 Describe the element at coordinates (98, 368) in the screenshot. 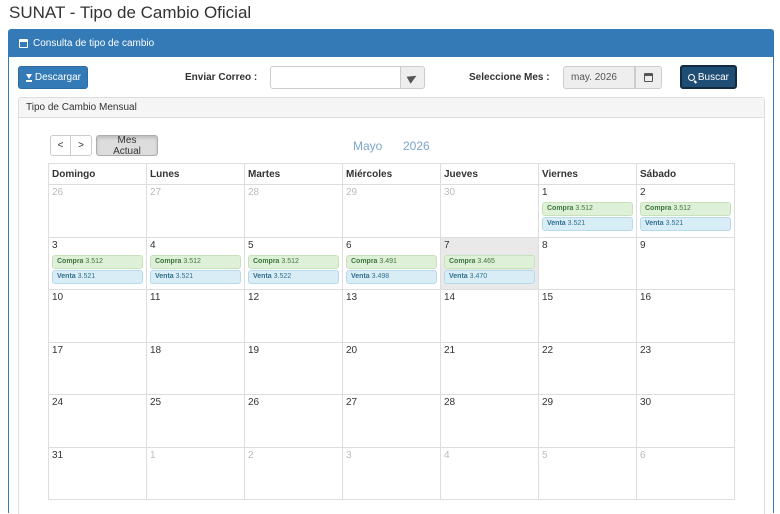

I see `calendar-day-cell: 17` at that location.